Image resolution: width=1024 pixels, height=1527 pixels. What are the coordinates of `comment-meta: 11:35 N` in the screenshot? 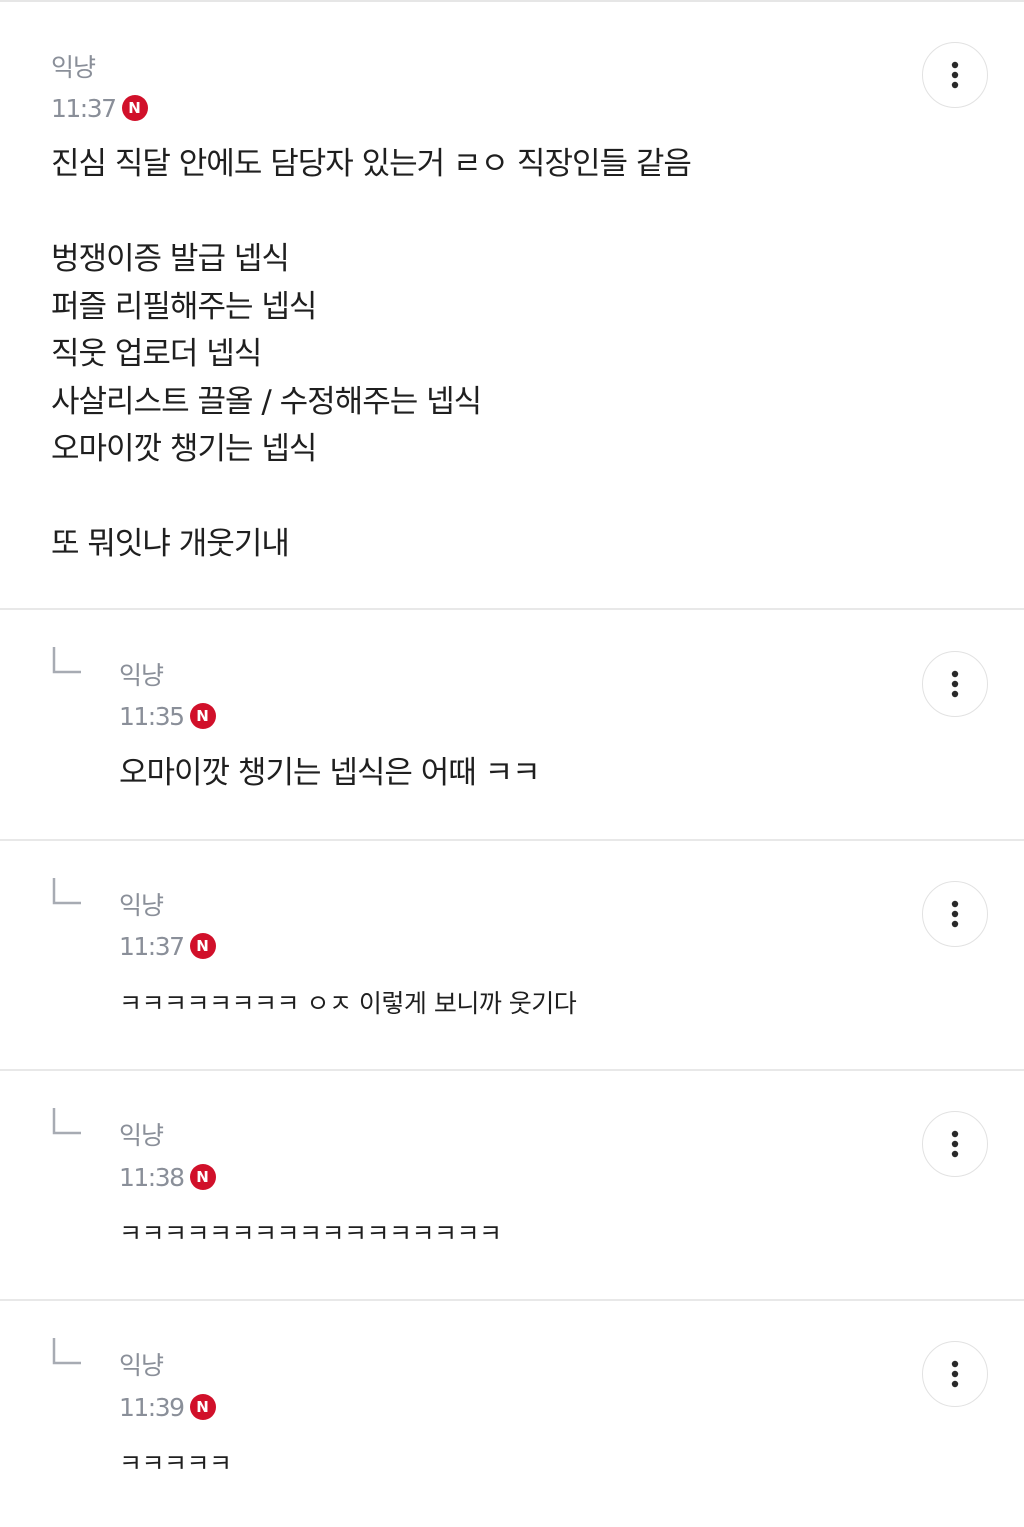 It's located at (167, 716).